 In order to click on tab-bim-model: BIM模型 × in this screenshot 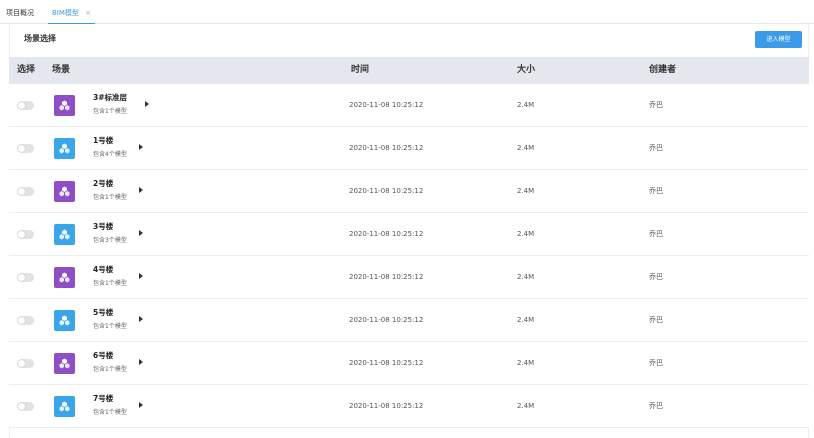, I will do `click(72, 12)`.